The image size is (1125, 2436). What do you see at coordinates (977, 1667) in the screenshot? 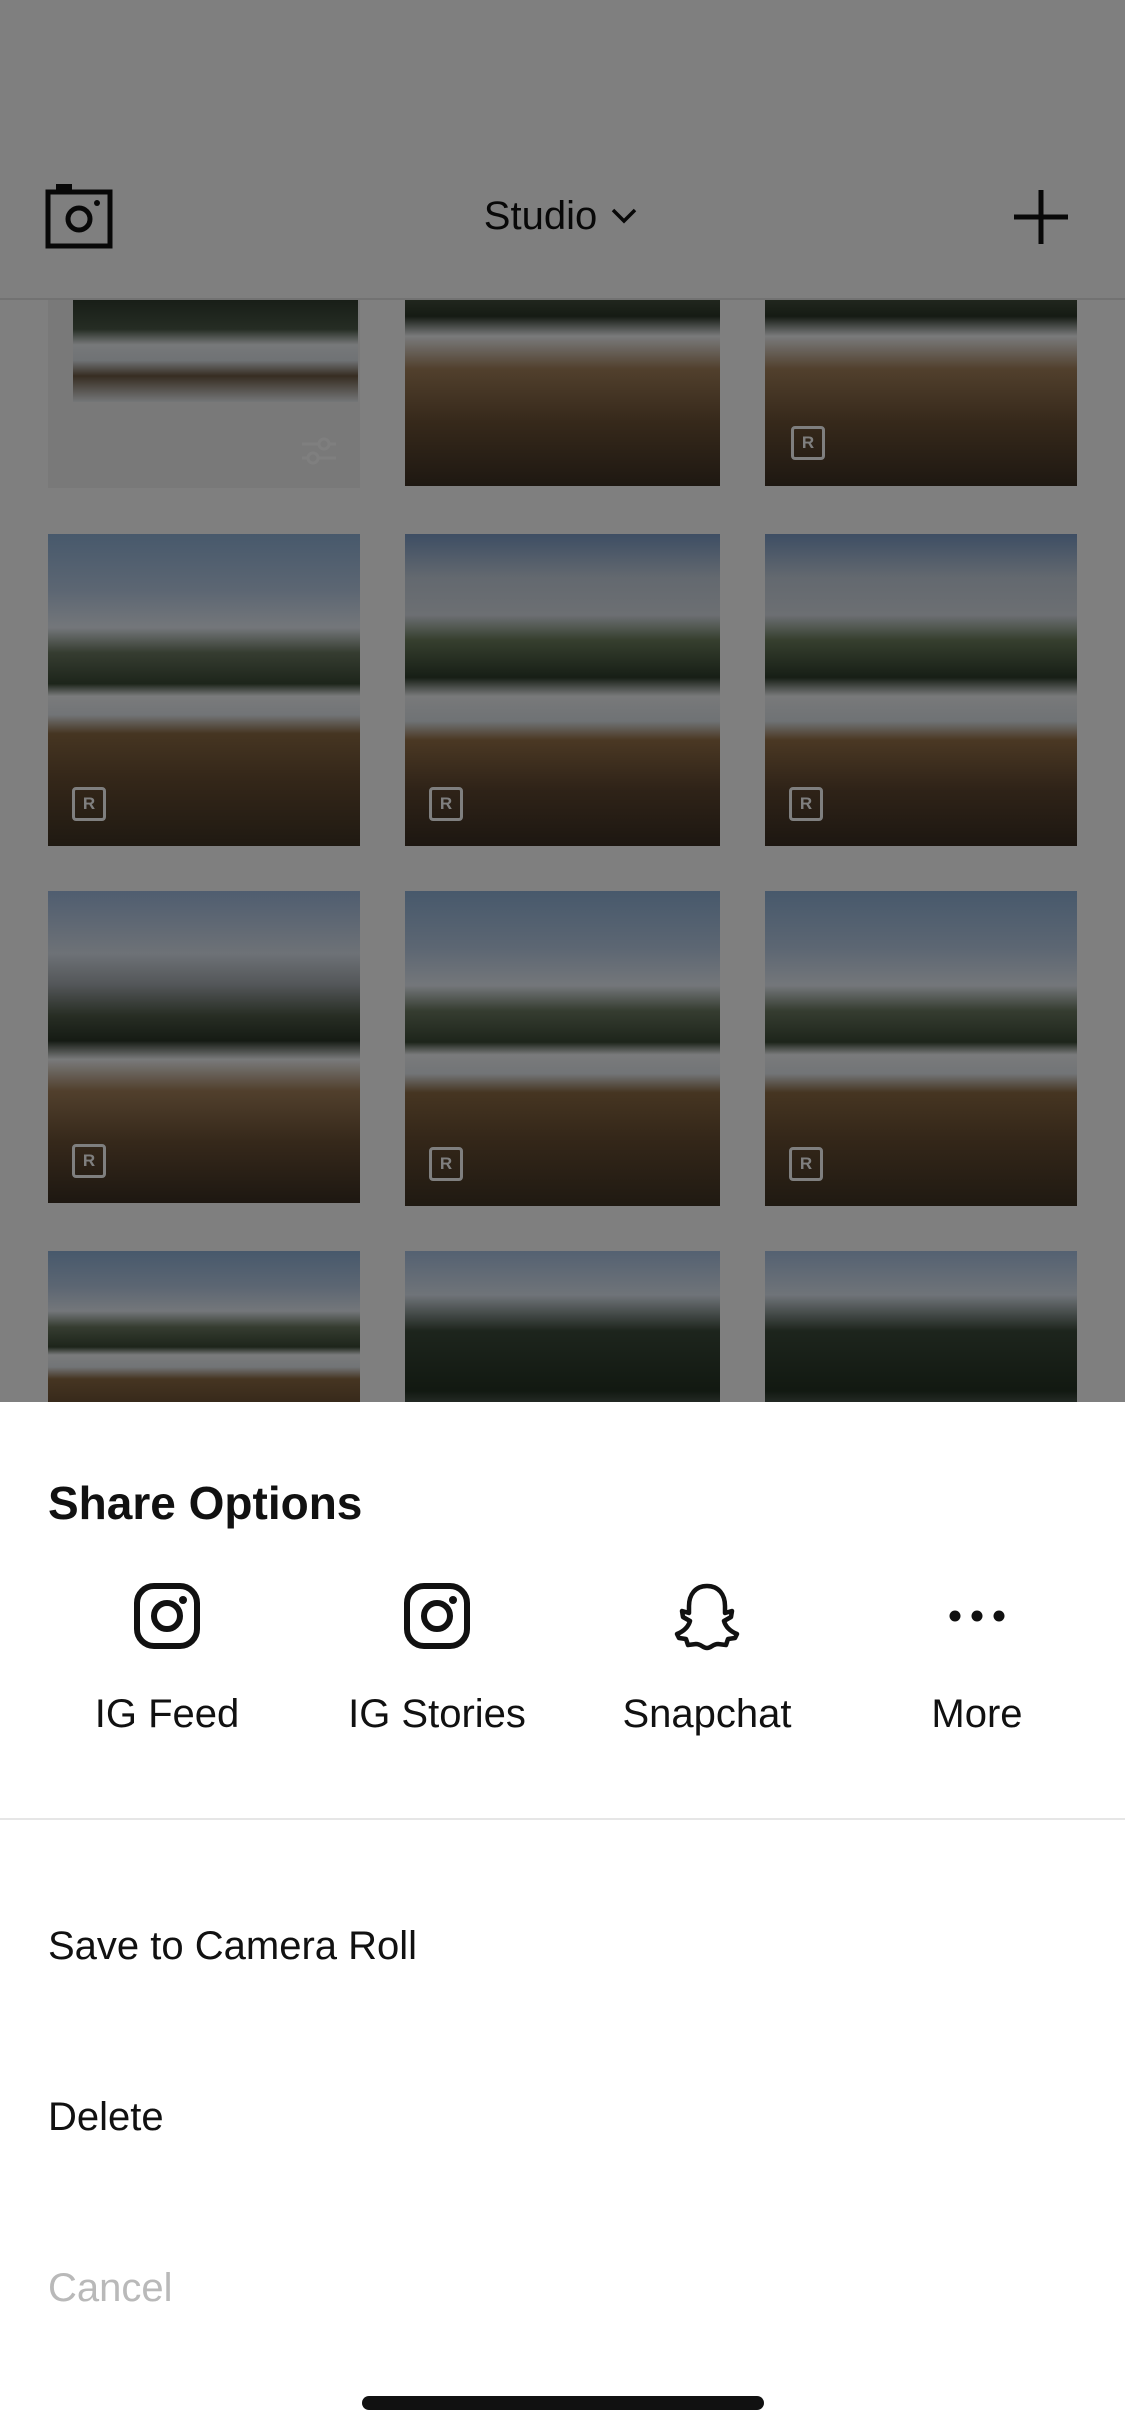
I see `share-more-button: More` at bounding box center [977, 1667].